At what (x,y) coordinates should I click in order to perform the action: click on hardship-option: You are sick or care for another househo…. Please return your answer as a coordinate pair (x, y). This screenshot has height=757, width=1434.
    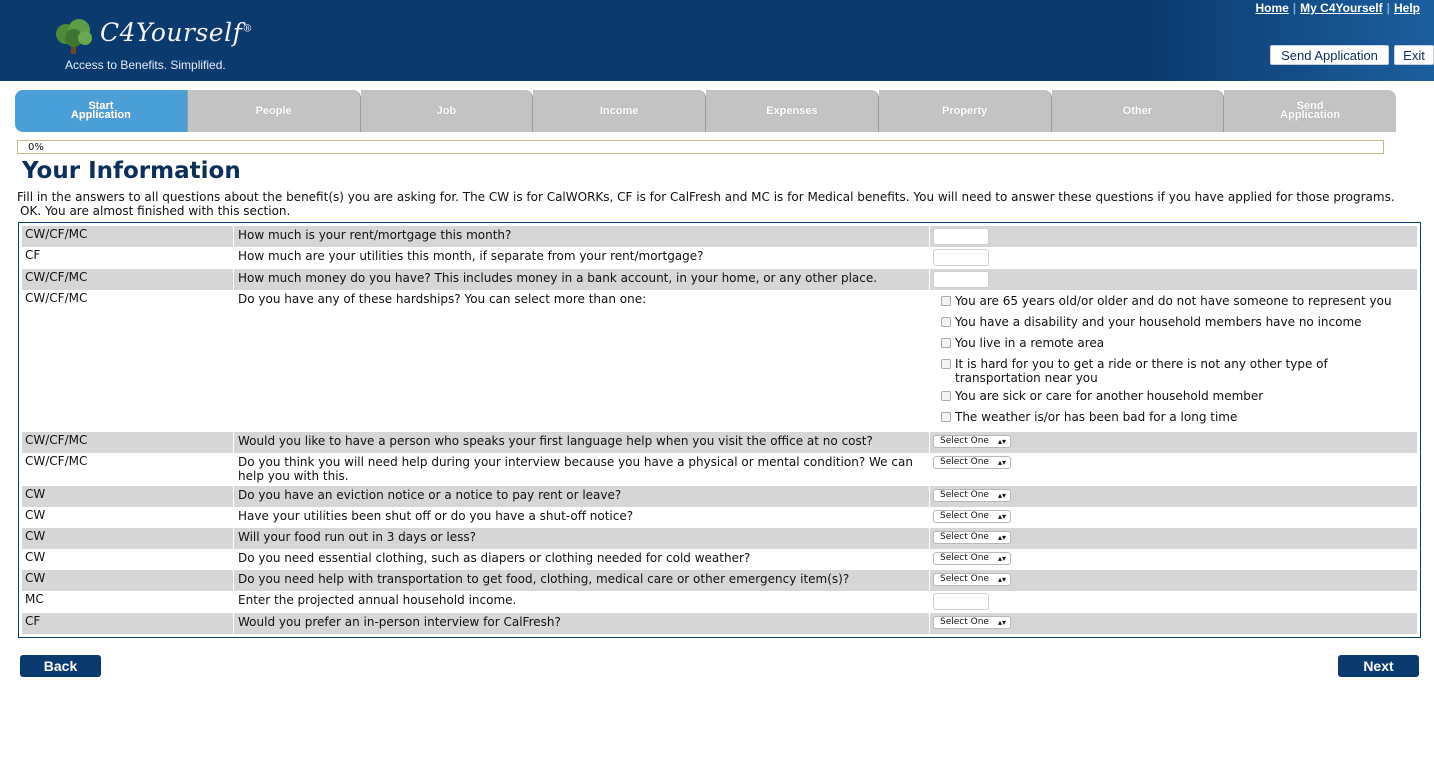
    Looking at the image, I should click on (1177, 396).